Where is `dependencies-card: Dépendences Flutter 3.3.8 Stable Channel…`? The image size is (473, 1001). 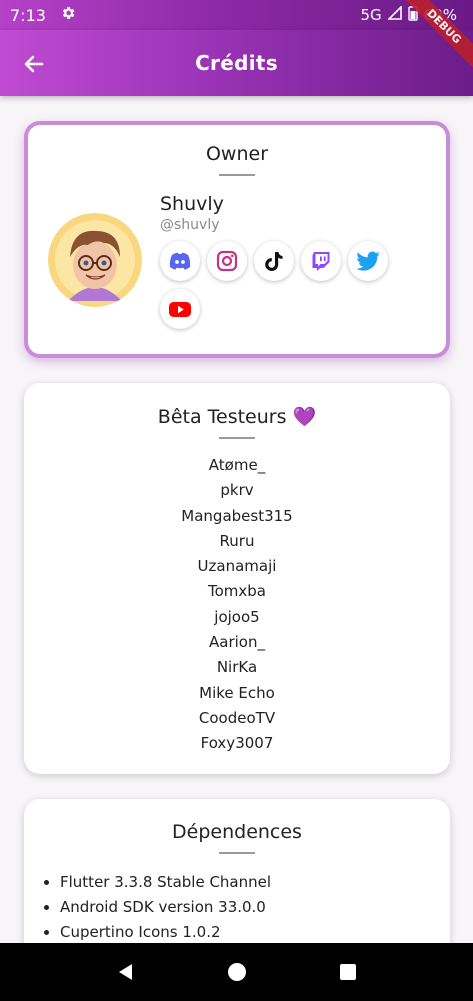 dependencies-card: Dépendences Flutter 3.3.8 Stable Channel… is located at coordinates (237, 871).